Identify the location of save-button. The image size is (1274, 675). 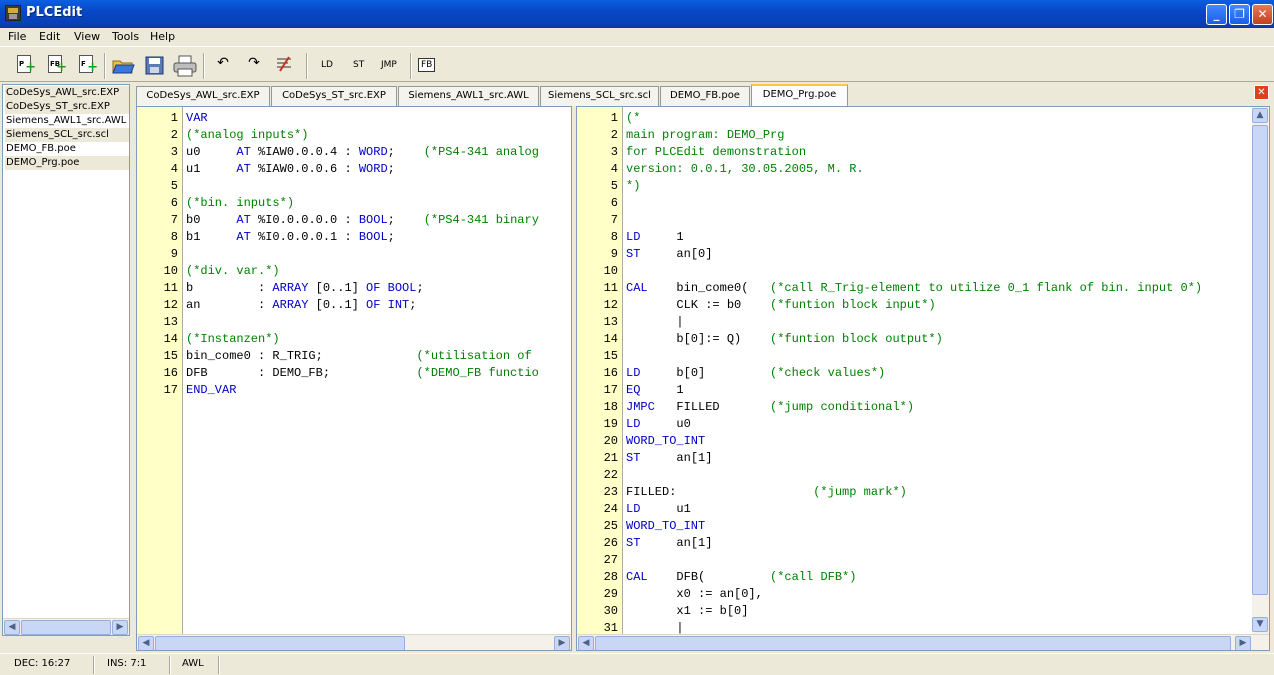
(155, 66).